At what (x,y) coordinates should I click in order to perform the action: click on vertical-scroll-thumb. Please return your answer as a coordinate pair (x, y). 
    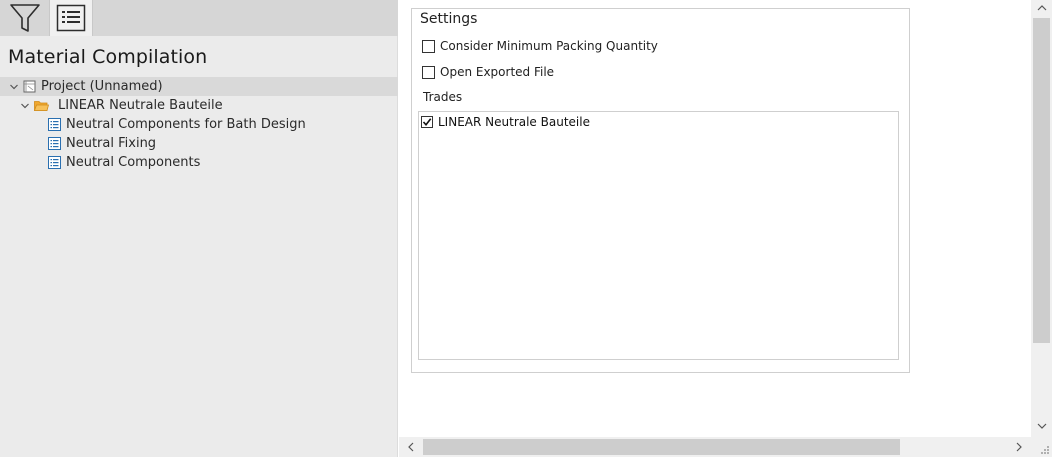
    Looking at the image, I should click on (1041, 180).